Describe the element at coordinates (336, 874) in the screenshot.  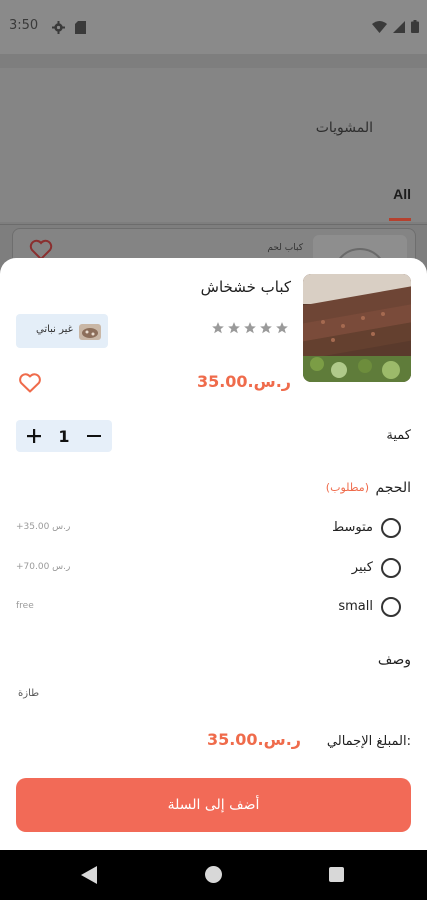
I see `recents-icon` at that location.